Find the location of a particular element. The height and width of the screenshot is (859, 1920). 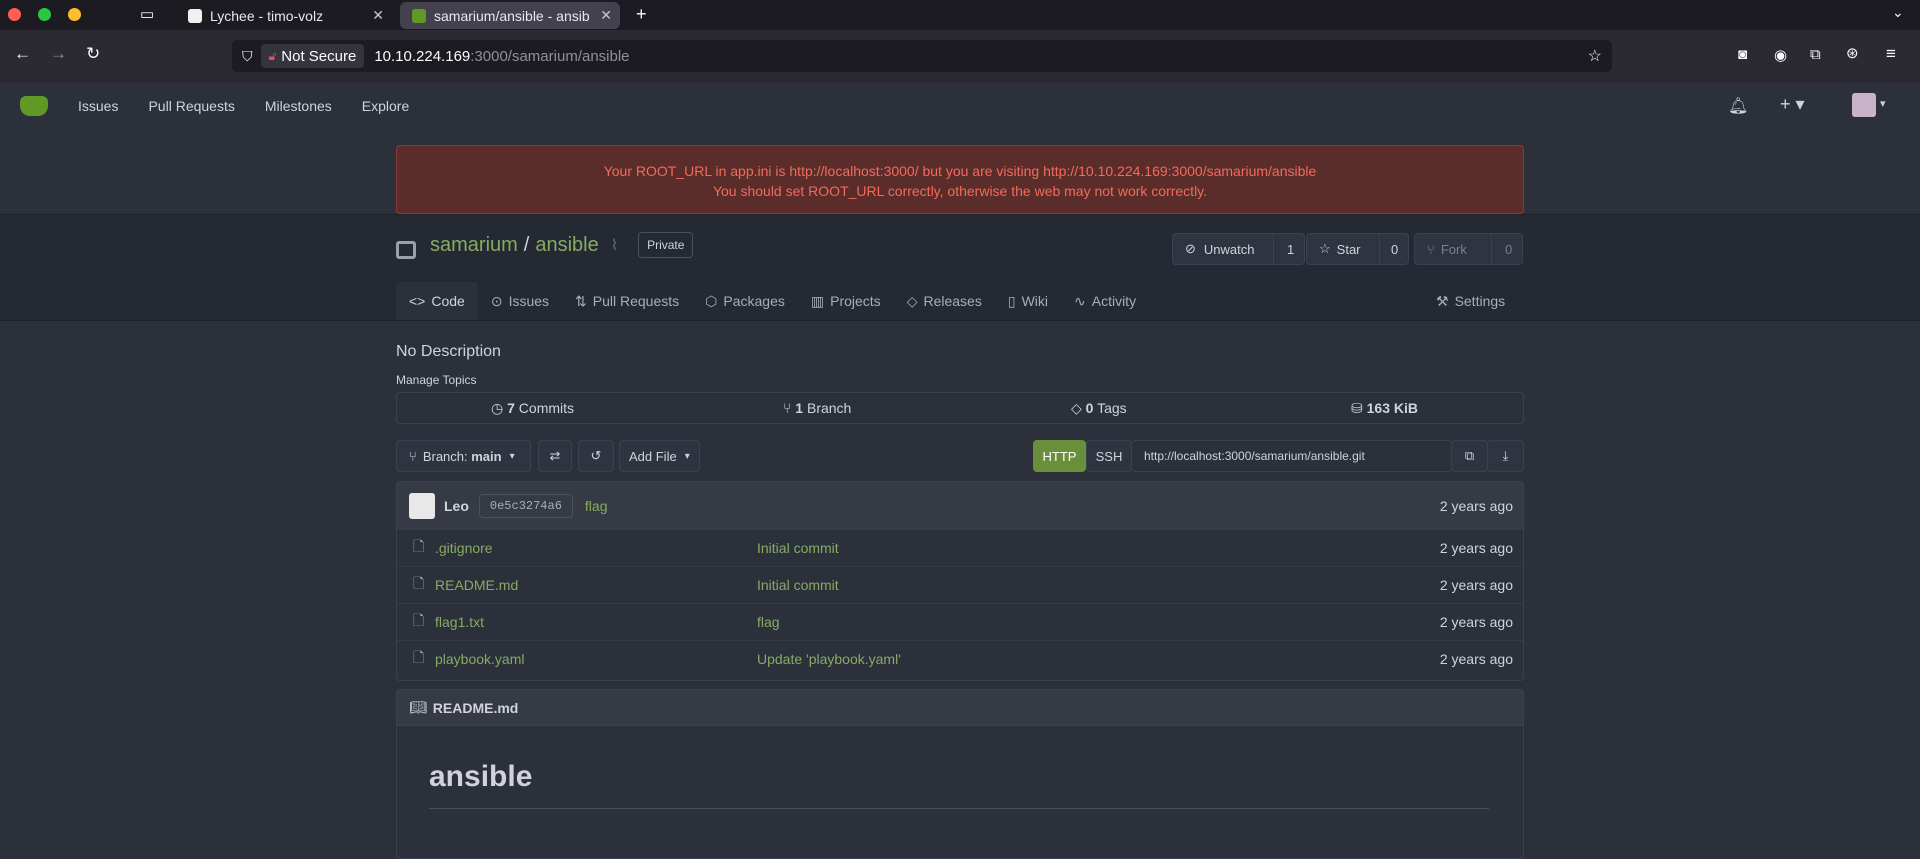

branch-selector: ⑂ Branch: main ▾ is located at coordinates (463, 456).